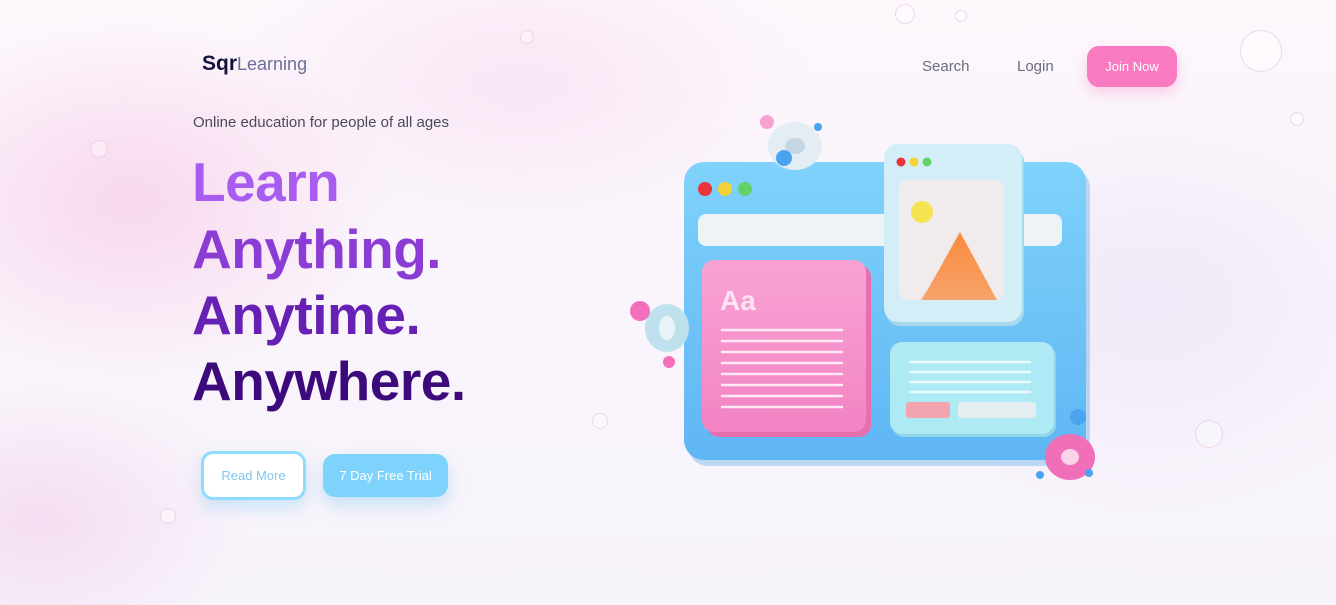 This screenshot has height=605, width=1336. Describe the element at coordinates (946, 66) in the screenshot. I see `nav-search-link: Search` at that location.